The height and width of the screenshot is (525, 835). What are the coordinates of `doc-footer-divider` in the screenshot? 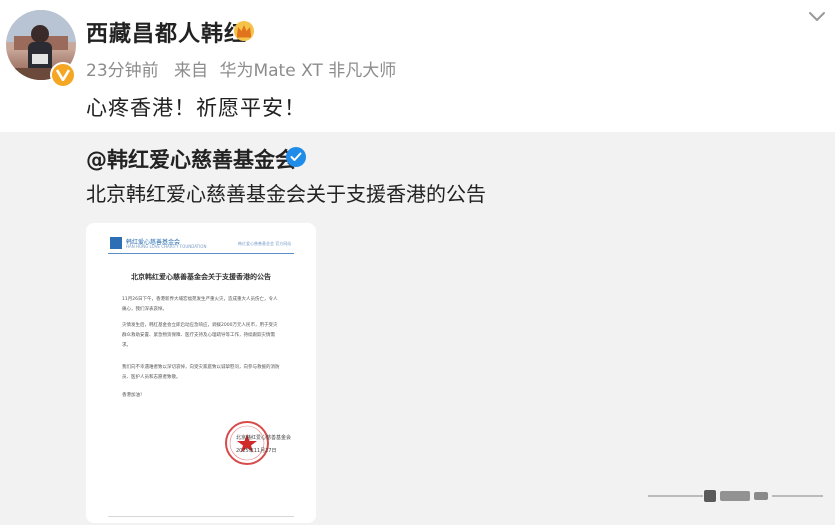 It's located at (201, 516).